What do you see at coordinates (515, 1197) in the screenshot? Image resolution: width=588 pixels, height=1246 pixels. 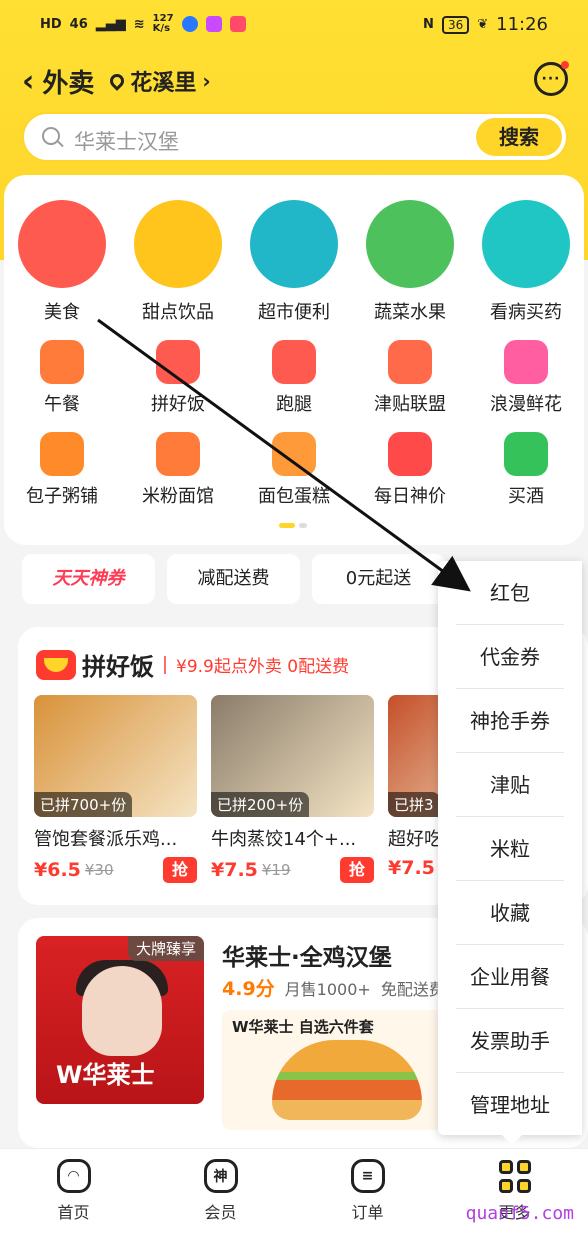 I see `nav-item-3: 更多` at bounding box center [515, 1197].